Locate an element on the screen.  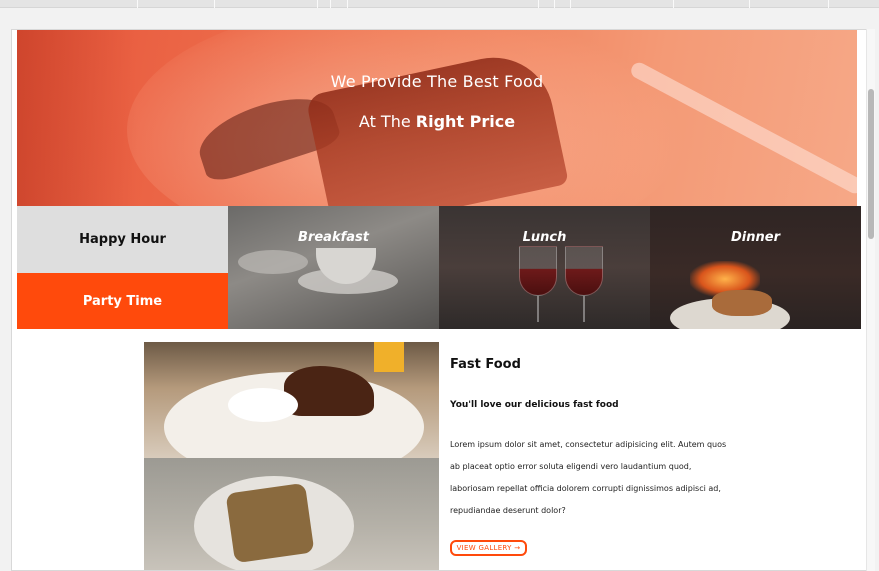
sponge-cake-image is located at coordinates (270, 523).